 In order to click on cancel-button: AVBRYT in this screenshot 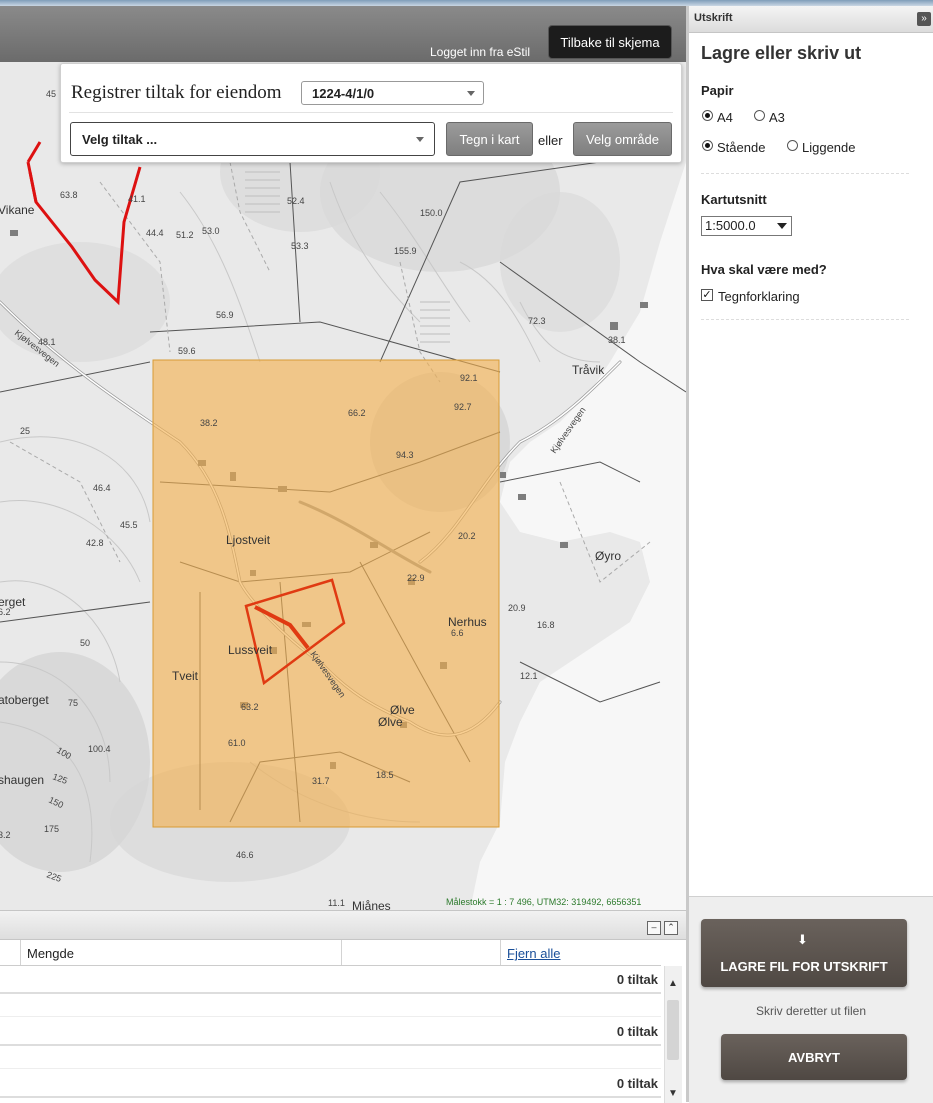, I will do `click(814, 1057)`.